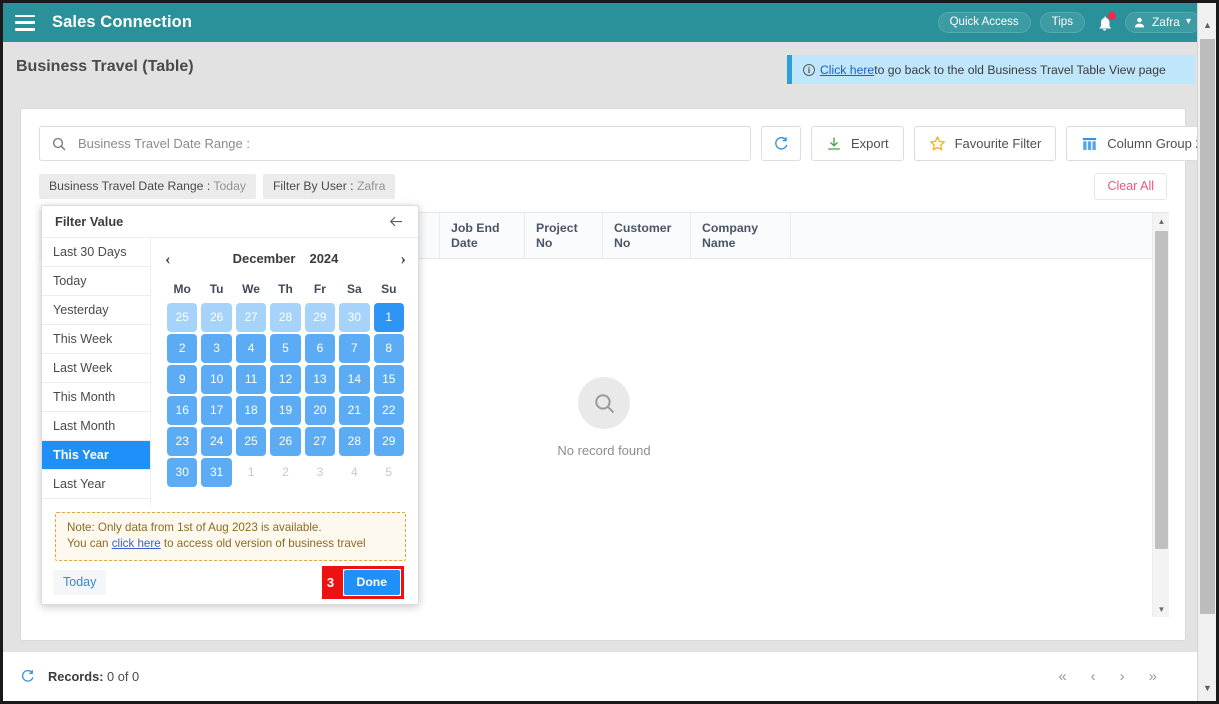 This screenshot has width=1219, height=704. Describe the element at coordinates (1122, 676) in the screenshot. I see `pager-next-button: ›` at that location.